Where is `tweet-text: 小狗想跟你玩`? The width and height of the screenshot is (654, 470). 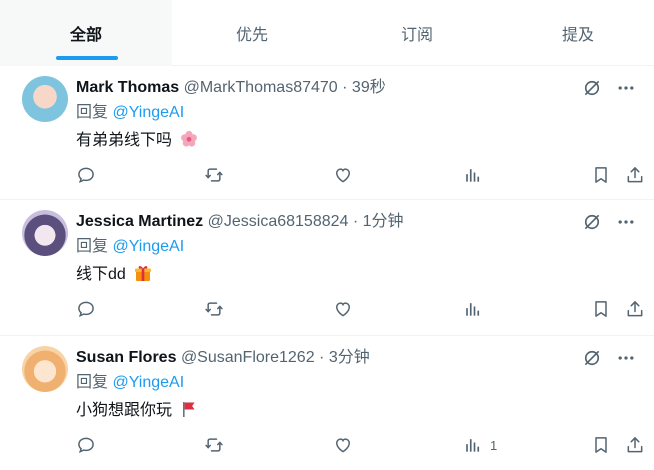 tweet-text: 小狗想跟你玩 is located at coordinates (137, 412).